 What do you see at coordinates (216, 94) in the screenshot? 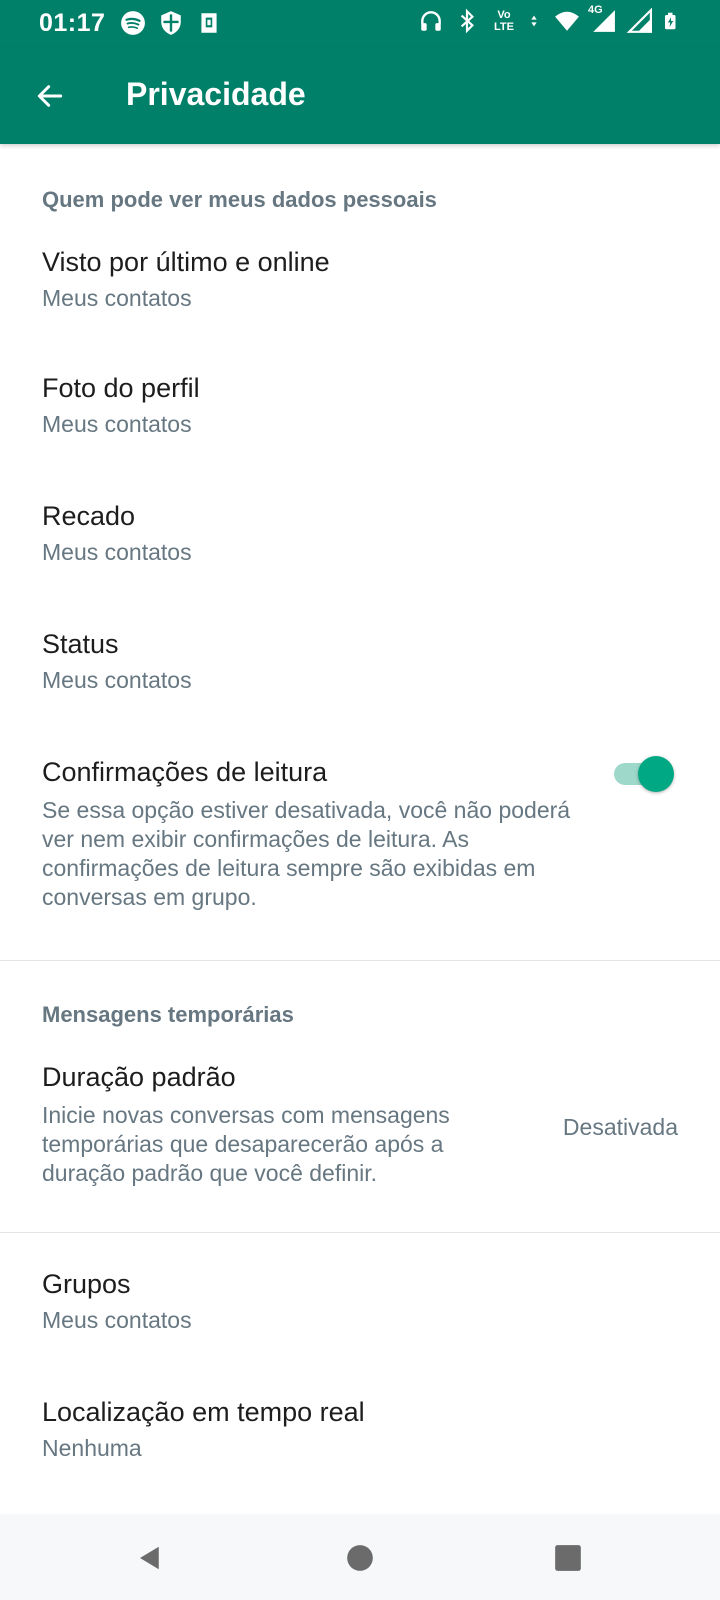
I see `page-title: Privacidade` at bounding box center [216, 94].